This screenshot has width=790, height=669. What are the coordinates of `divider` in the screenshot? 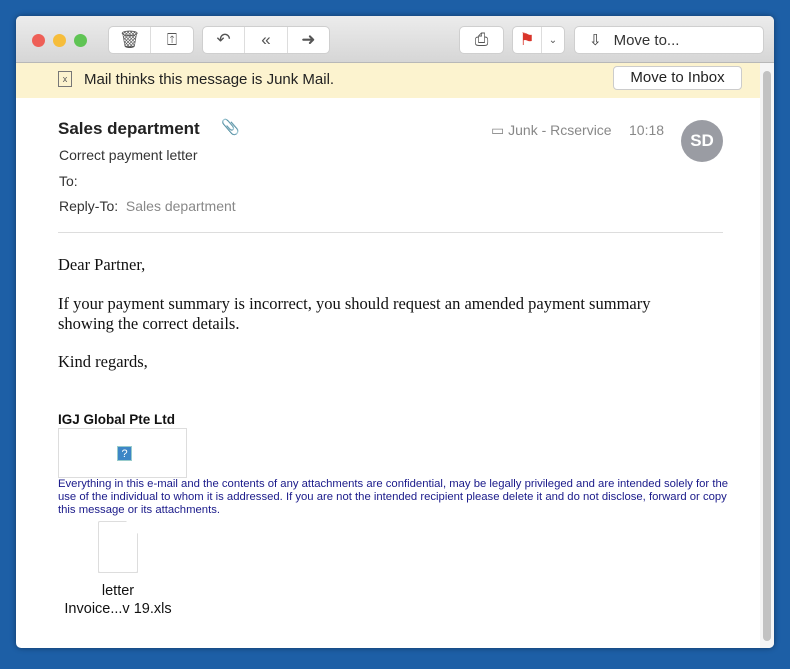 It's located at (390, 232).